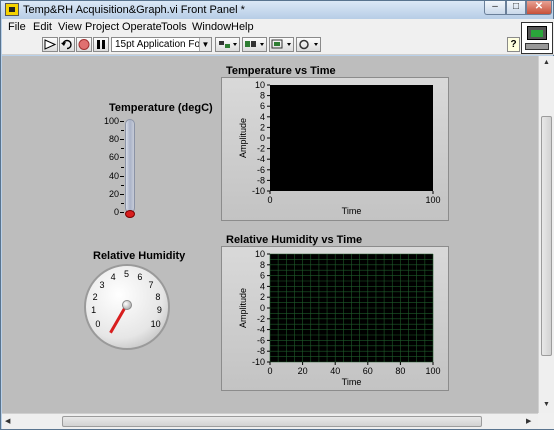 This screenshot has width=554, height=430. I want to click on vertical-scroll-thumb, so click(546, 236).